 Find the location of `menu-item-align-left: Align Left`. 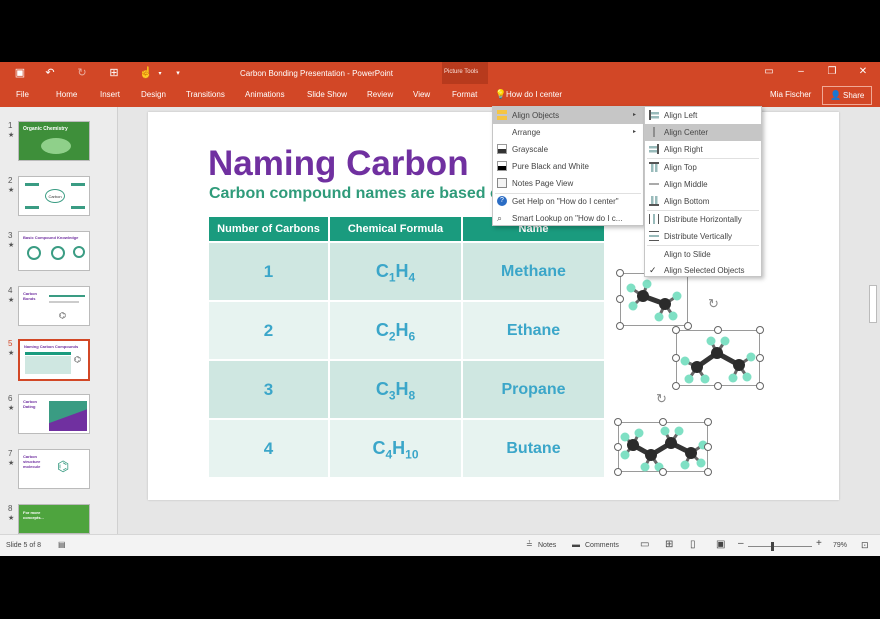

menu-item-align-left: Align Left is located at coordinates (703, 115).